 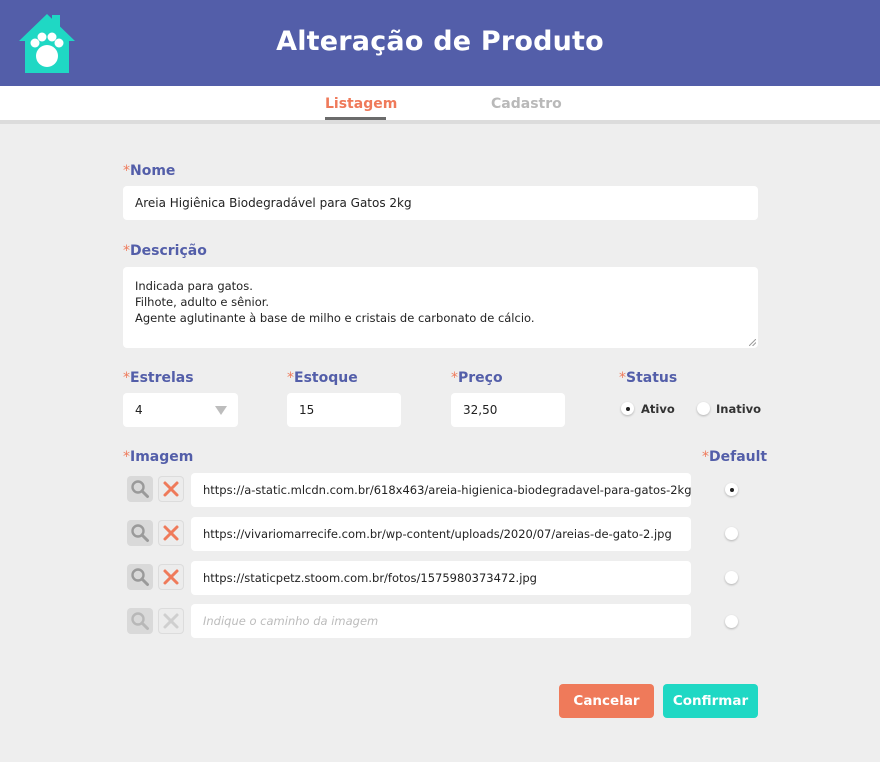 I want to click on preco-label: *Preço, so click(x=477, y=378).